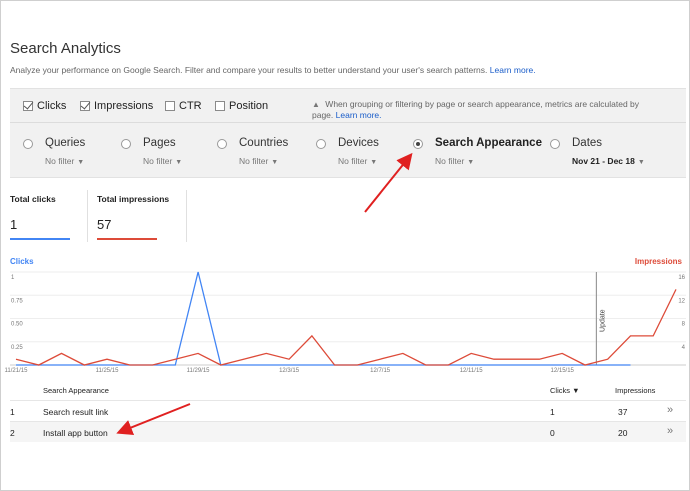  I want to click on x-tick-label: 12/15/15, so click(563, 371).